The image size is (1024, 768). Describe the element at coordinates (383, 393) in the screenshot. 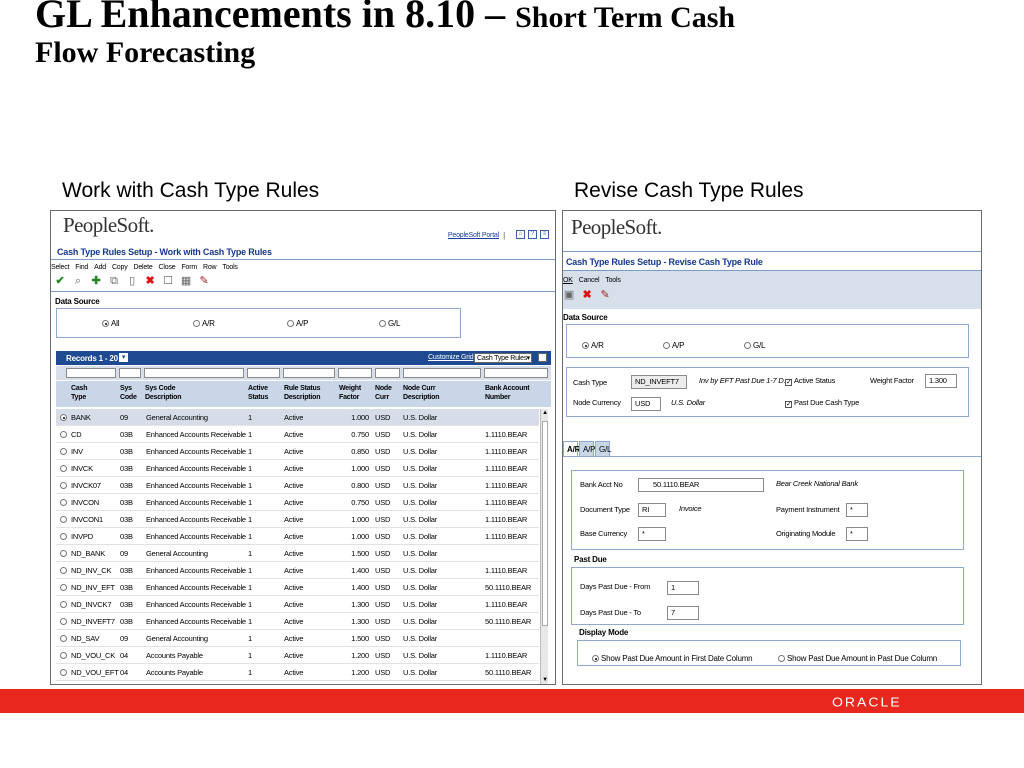

I see `col-node-curr: Node Curr` at that location.